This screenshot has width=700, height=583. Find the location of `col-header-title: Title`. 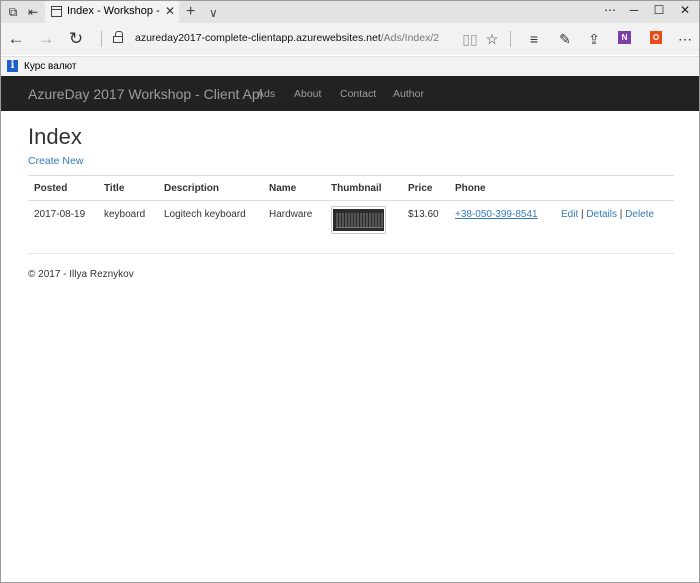

col-header-title: Title is located at coordinates (114, 188).